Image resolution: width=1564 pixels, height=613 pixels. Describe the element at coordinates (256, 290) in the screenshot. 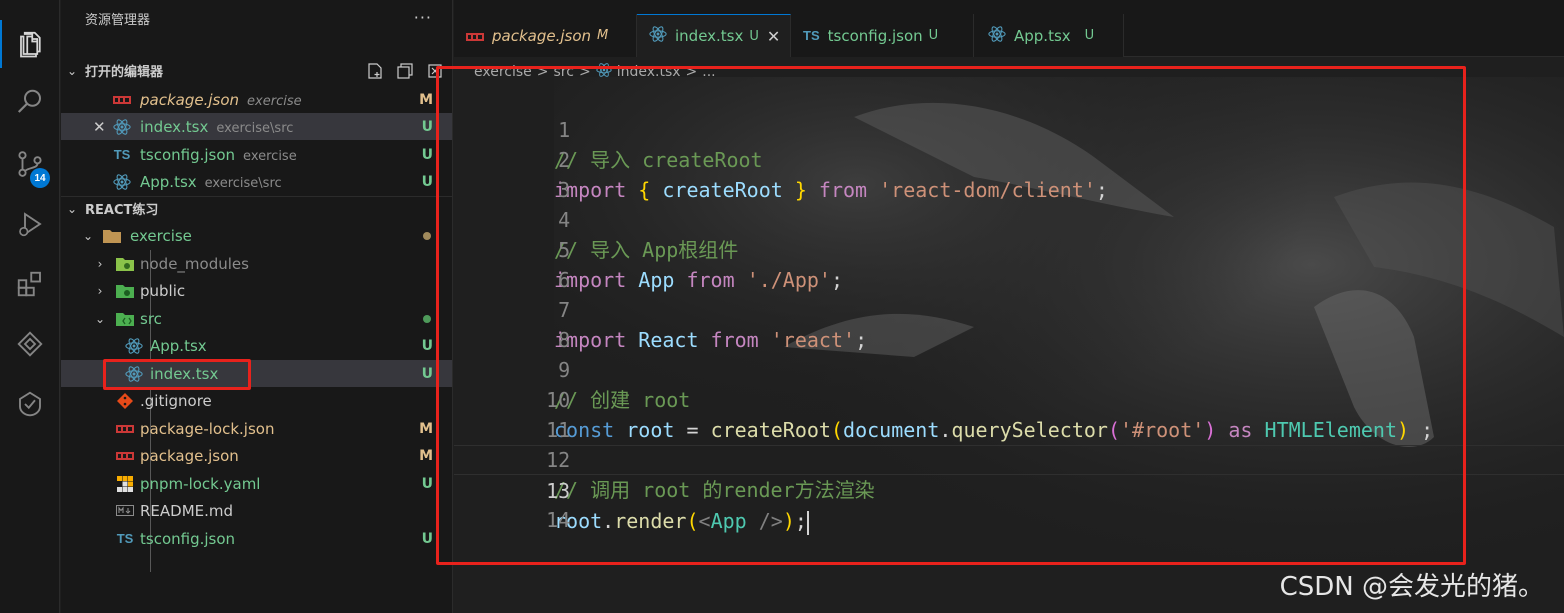

I see `tree-item-folder: › public` at that location.